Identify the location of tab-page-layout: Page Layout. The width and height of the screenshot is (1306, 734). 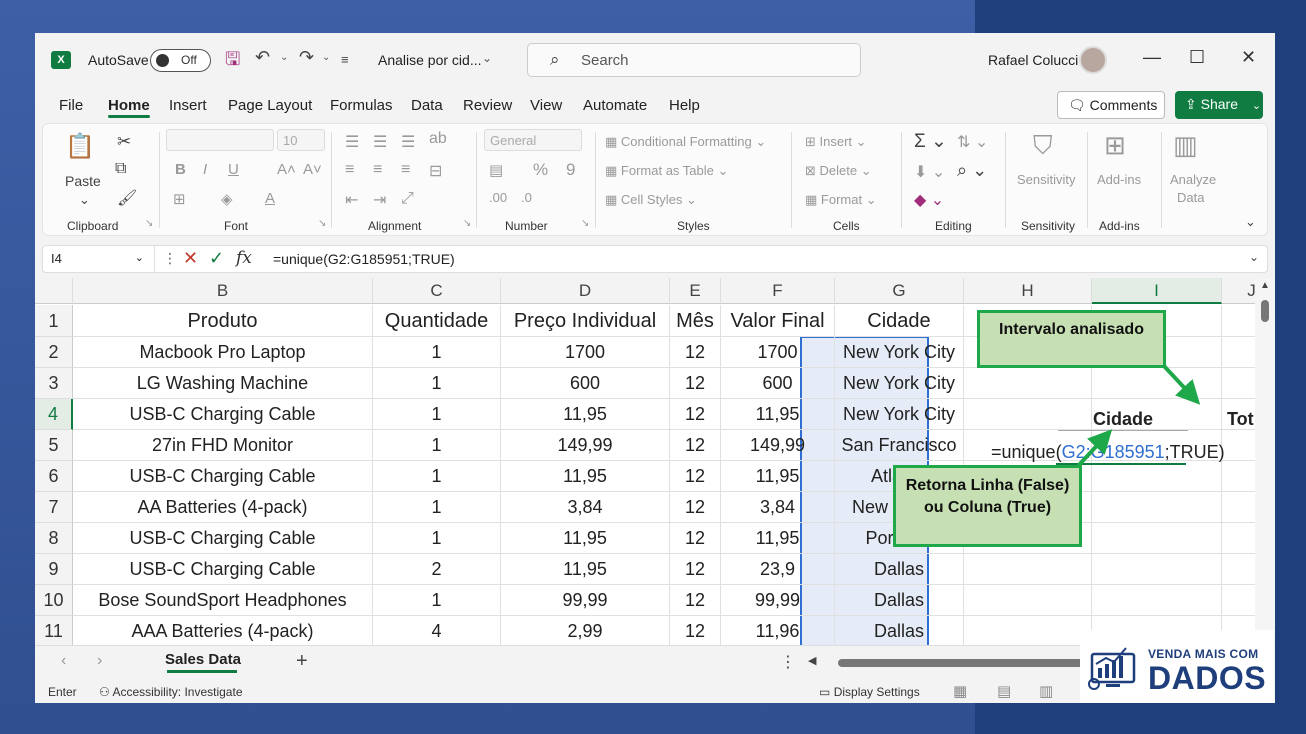
(270, 105).